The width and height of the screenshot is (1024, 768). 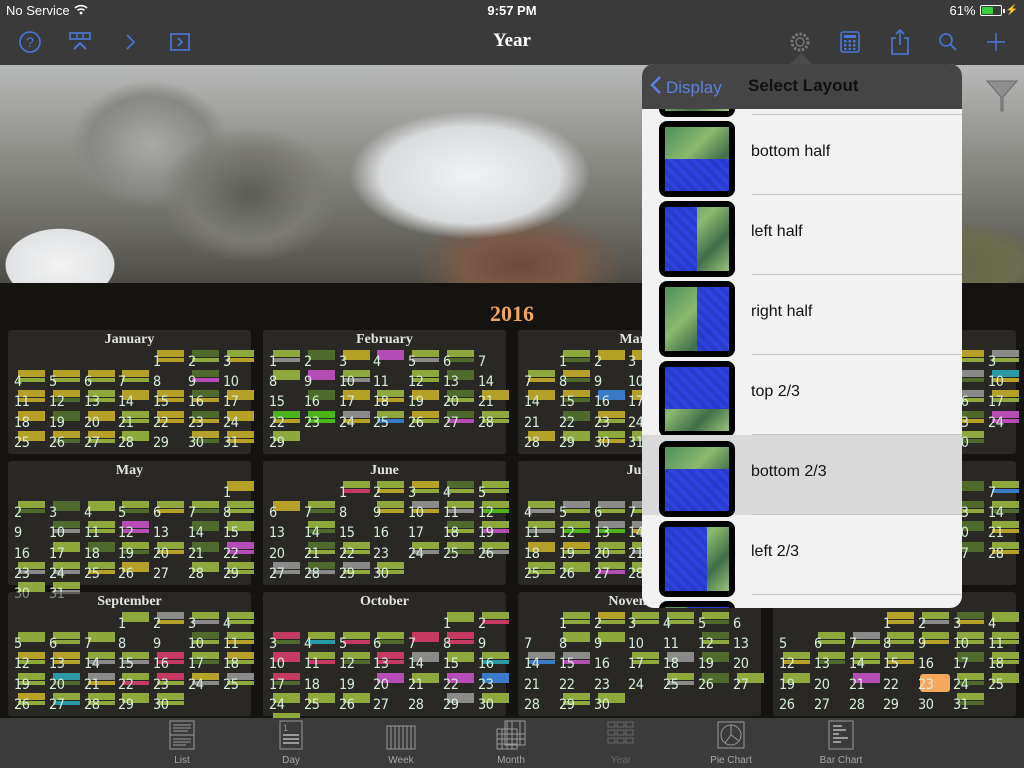 What do you see at coordinates (621, 744) in the screenshot?
I see `tab-year: Year` at bounding box center [621, 744].